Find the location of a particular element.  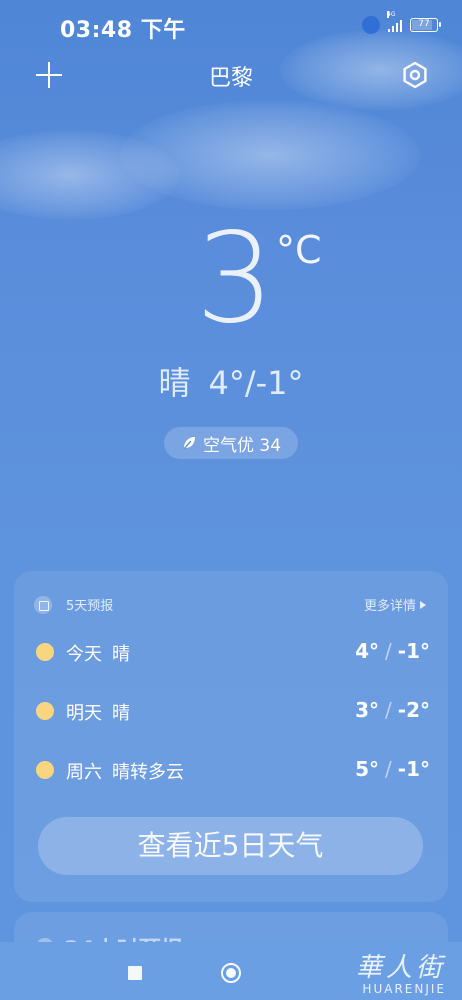

forecast-high: 5° is located at coordinates (367, 769).